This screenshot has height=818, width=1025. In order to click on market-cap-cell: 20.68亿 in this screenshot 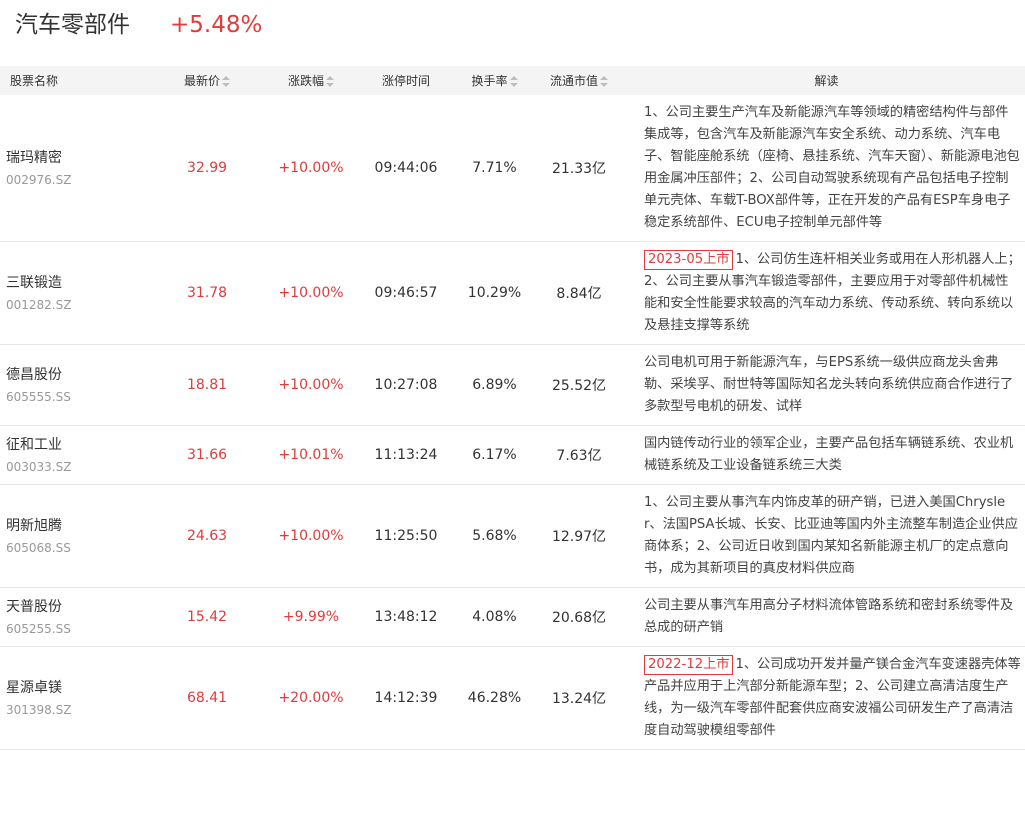, I will do `click(579, 618)`.